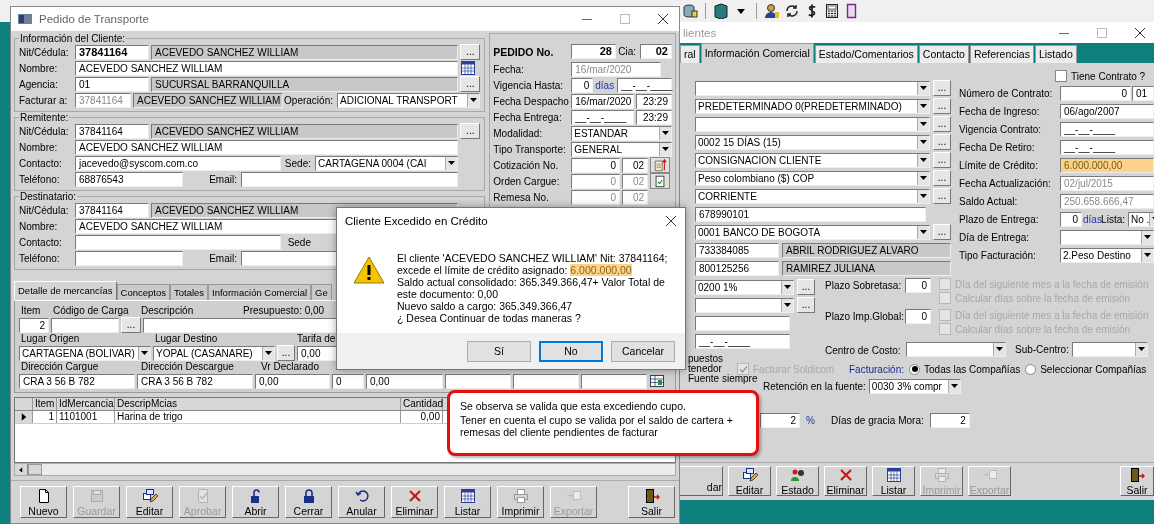 The width and height of the screenshot is (1154, 524). I want to click on text-field: 733384085, so click(737, 250).